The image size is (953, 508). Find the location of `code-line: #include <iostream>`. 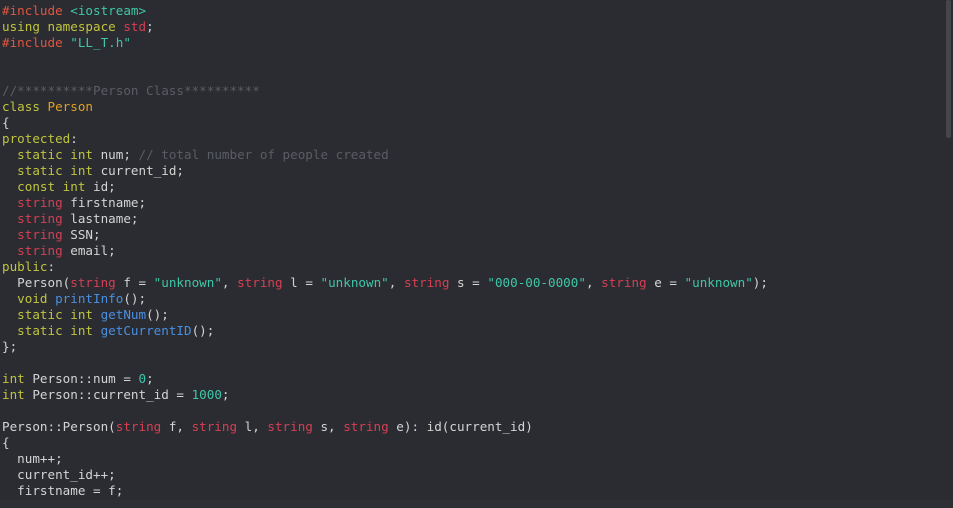

code-line: #include <iostream> is located at coordinates (385, 11).